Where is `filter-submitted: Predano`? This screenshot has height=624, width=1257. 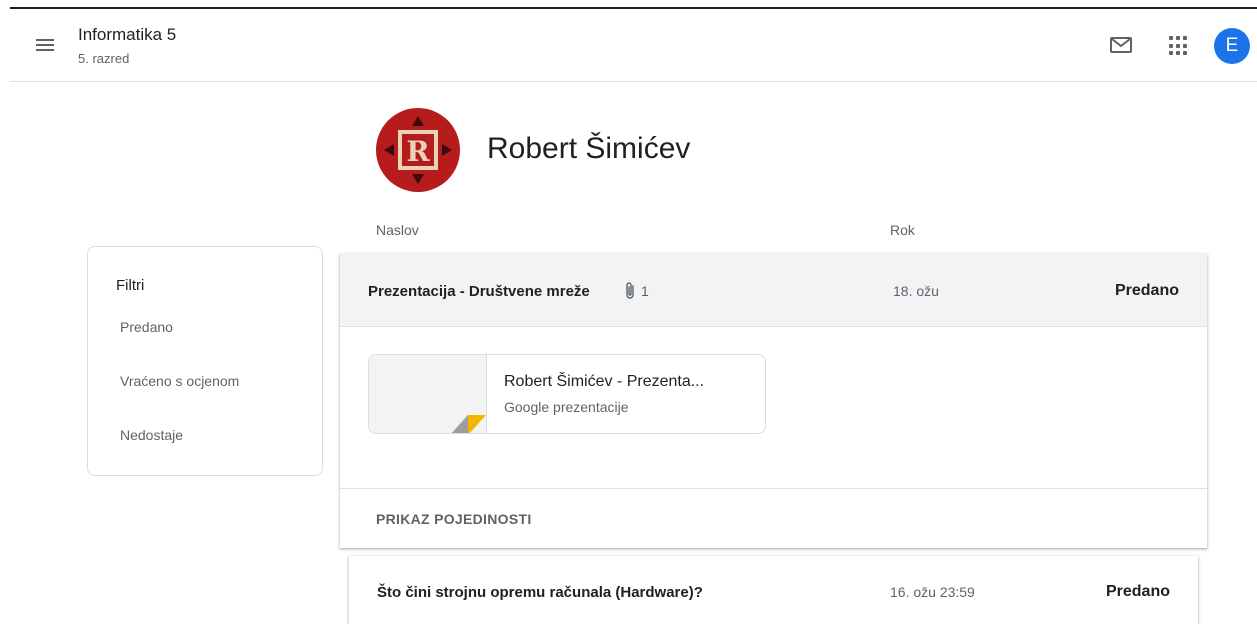 filter-submitted: Predano is located at coordinates (146, 327).